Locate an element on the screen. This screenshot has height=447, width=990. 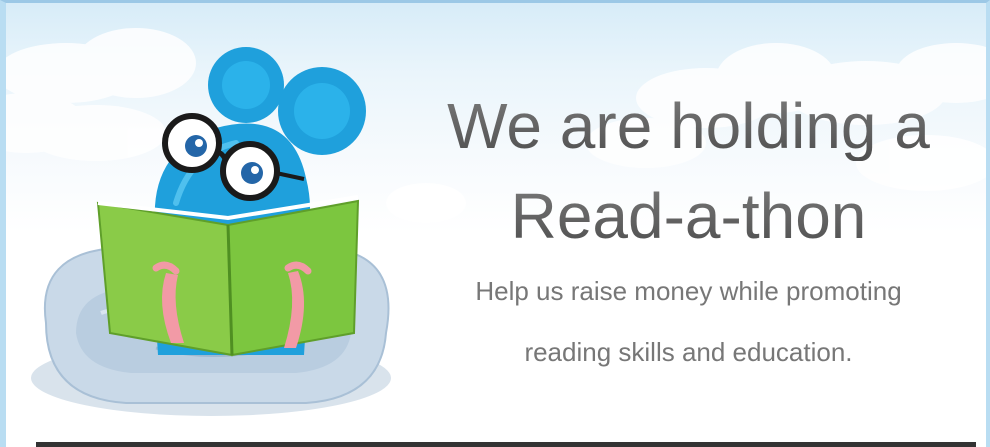
bottom-divider is located at coordinates (506, 444).